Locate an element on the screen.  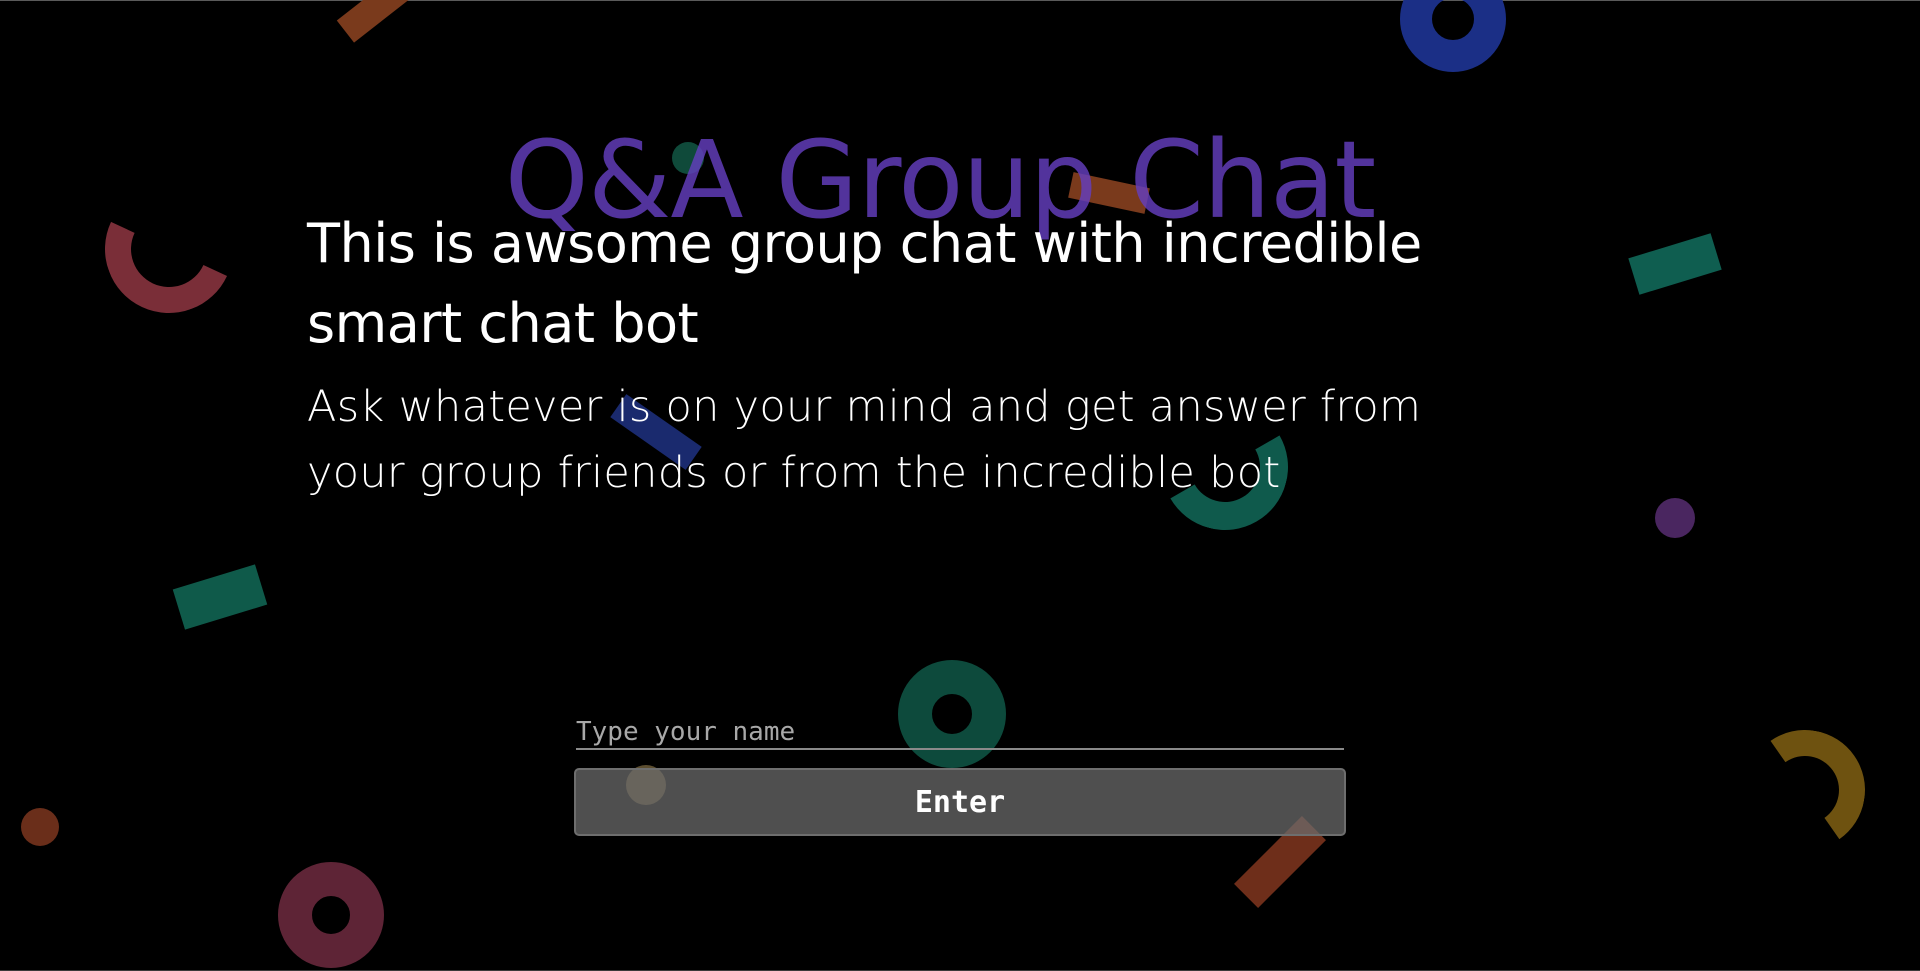
confetti-dot-purple-right is located at coordinates (1675, 518).